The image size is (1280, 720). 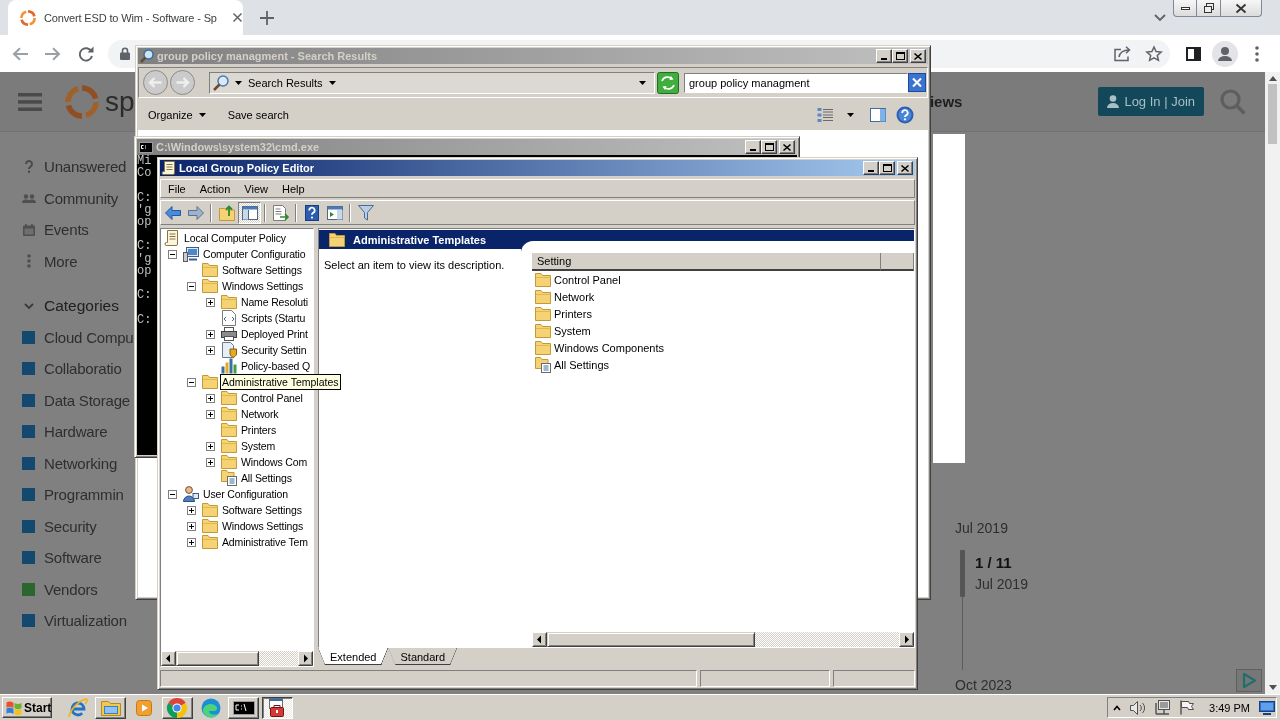 What do you see at coordinates (1229, 707) in the screenshot?
I see `clock: 3:49 PM` at bounding box center [1229, 707].